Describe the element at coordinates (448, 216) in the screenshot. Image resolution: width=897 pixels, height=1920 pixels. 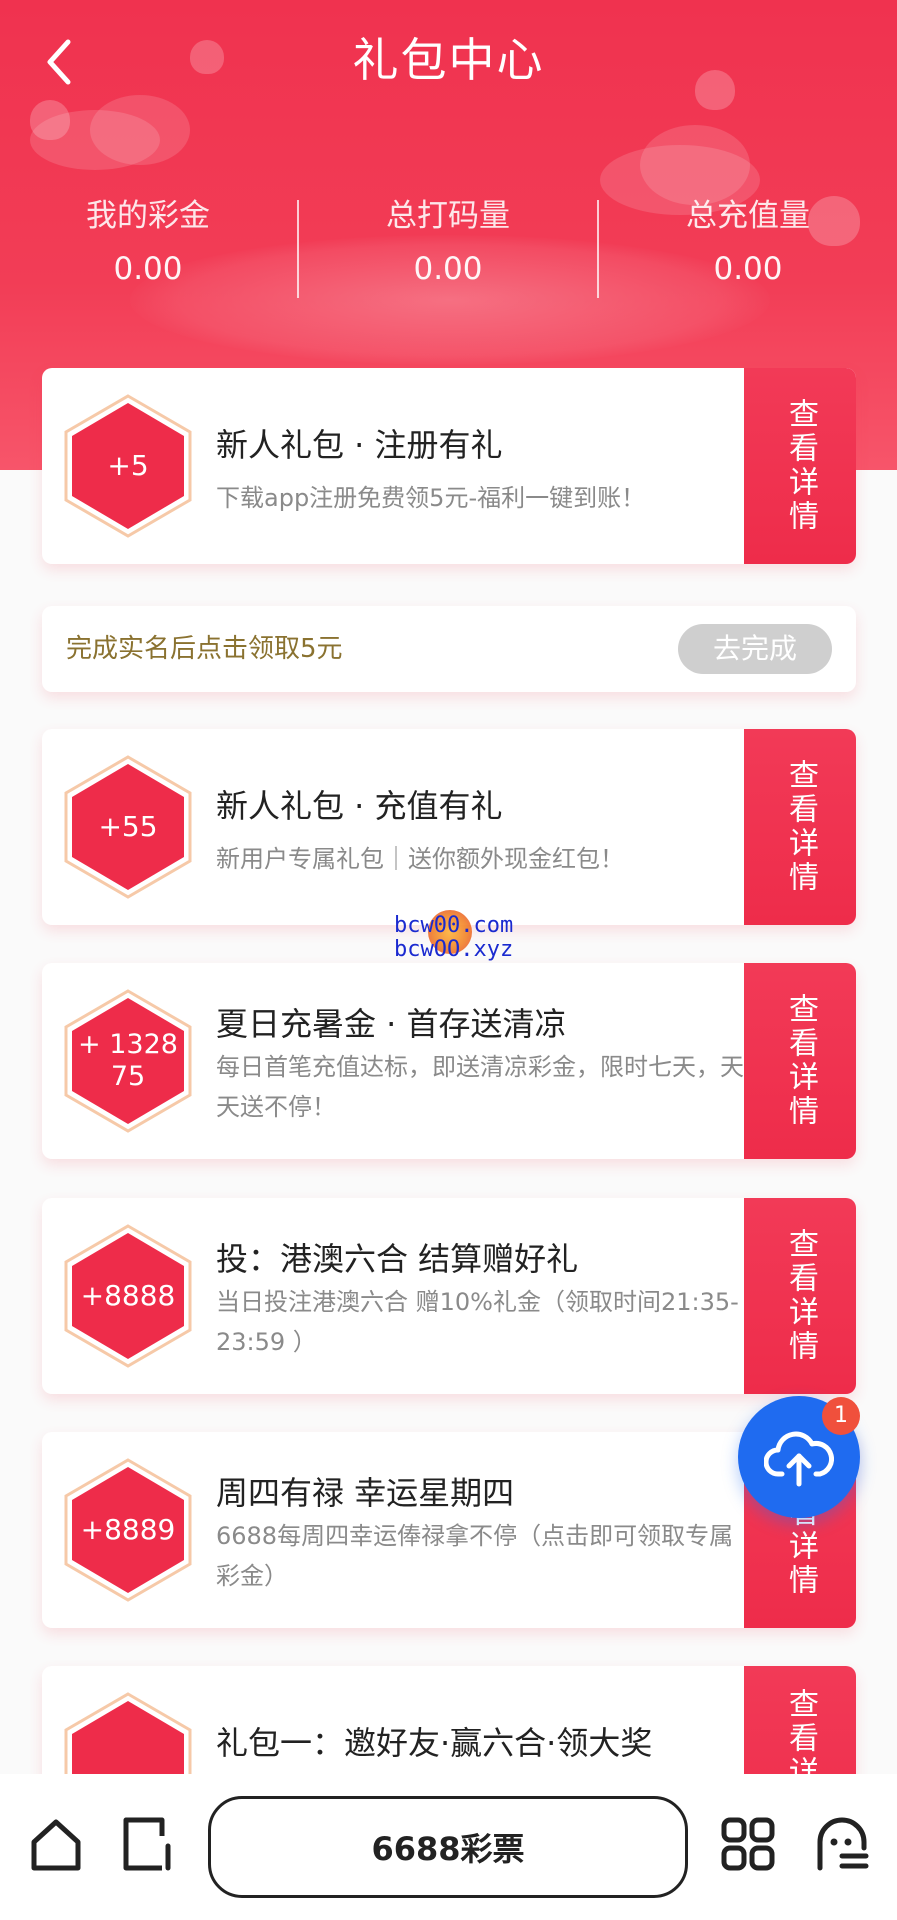
I see `stat-label: 总打码量` at that location.